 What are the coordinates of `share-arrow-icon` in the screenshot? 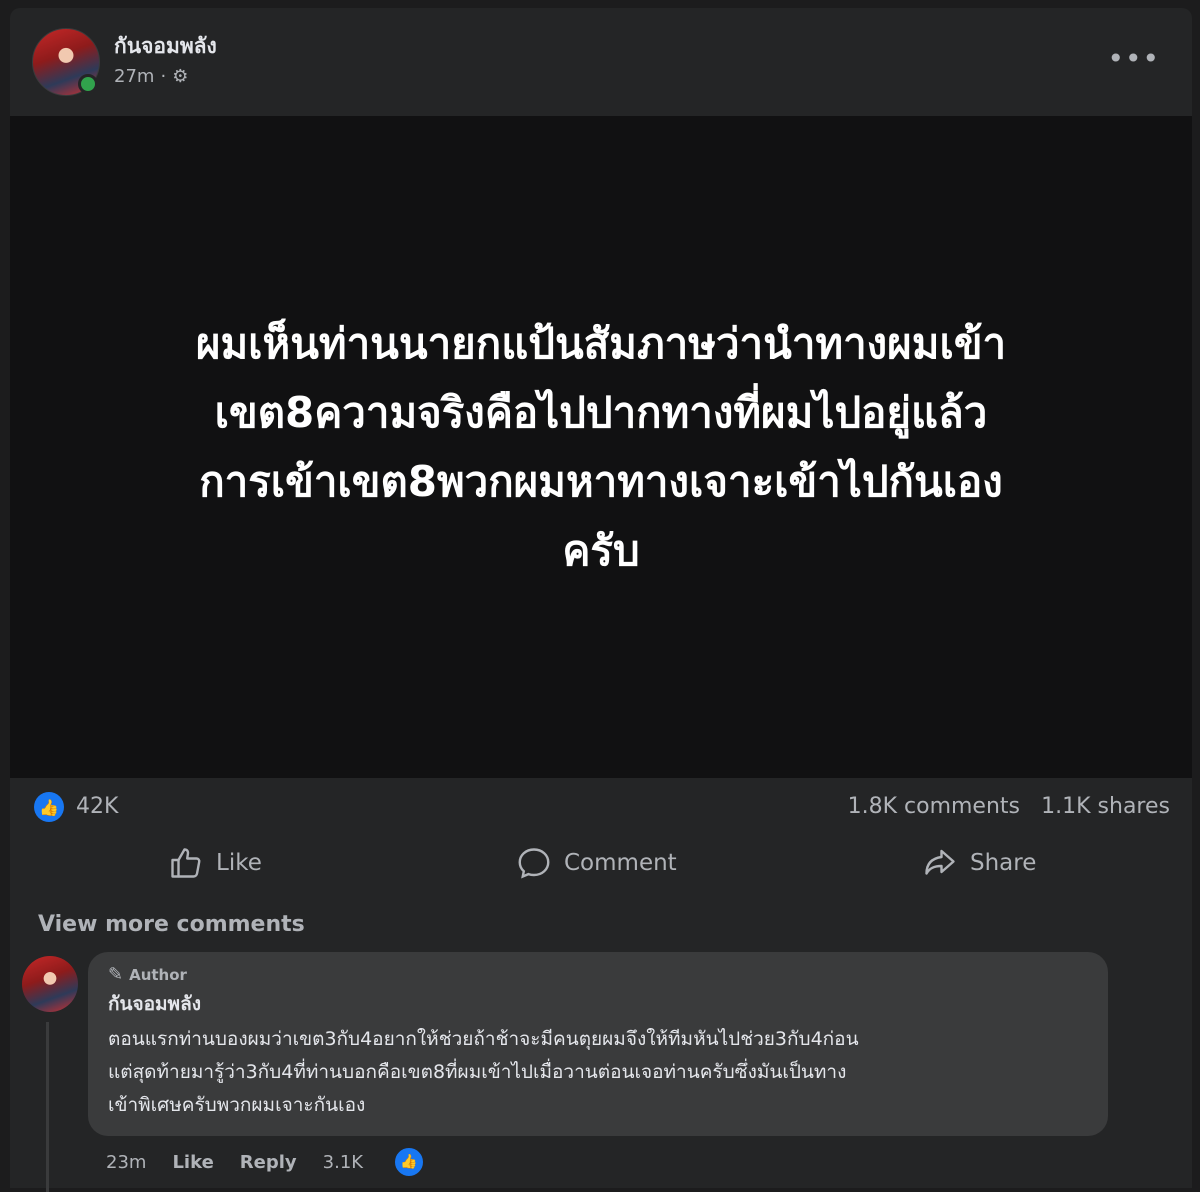 It's located at (940, 862).